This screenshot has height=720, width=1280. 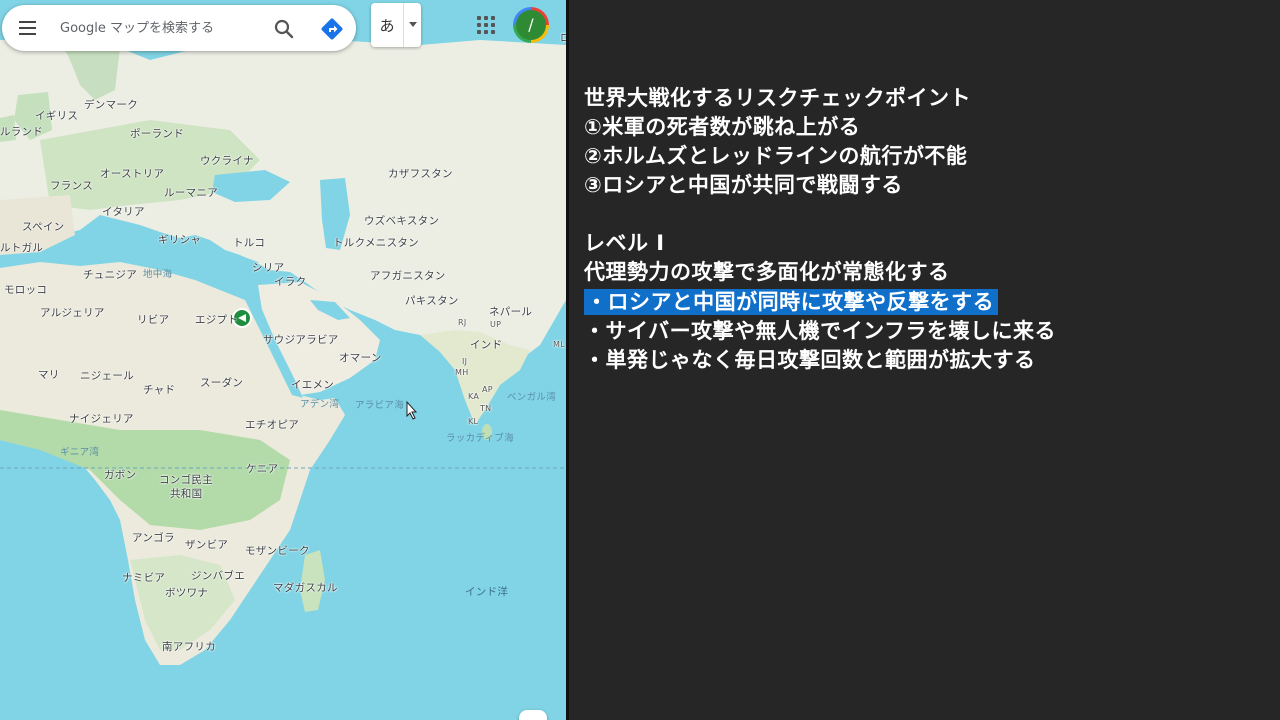 I want to click on map-label-zimbabwe: ジンバブエ, so click(x=218, y=576).